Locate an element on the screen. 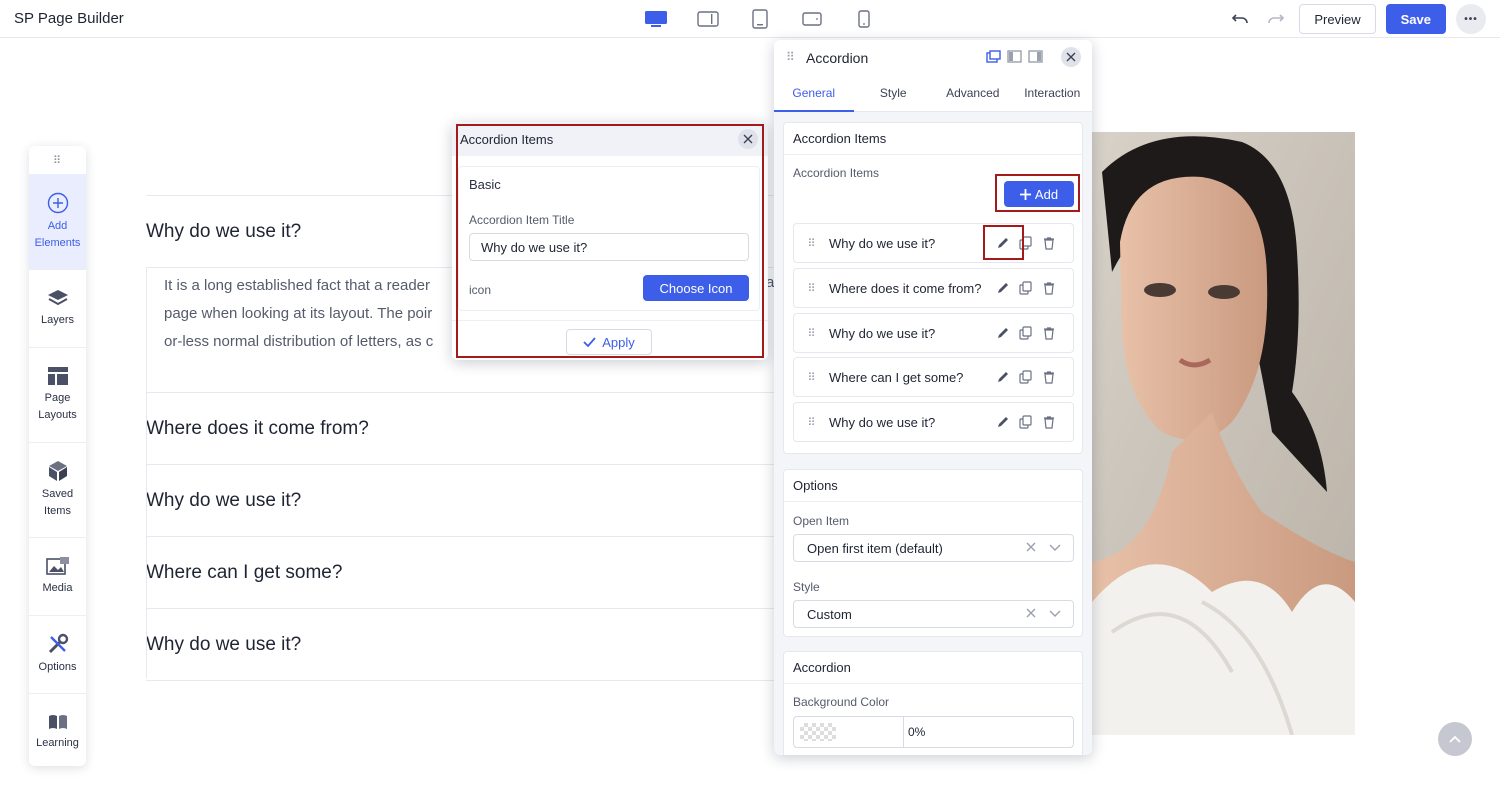 This screenshot has height=811, width=1500. modal-close-button is located at coordinates (748, 139).